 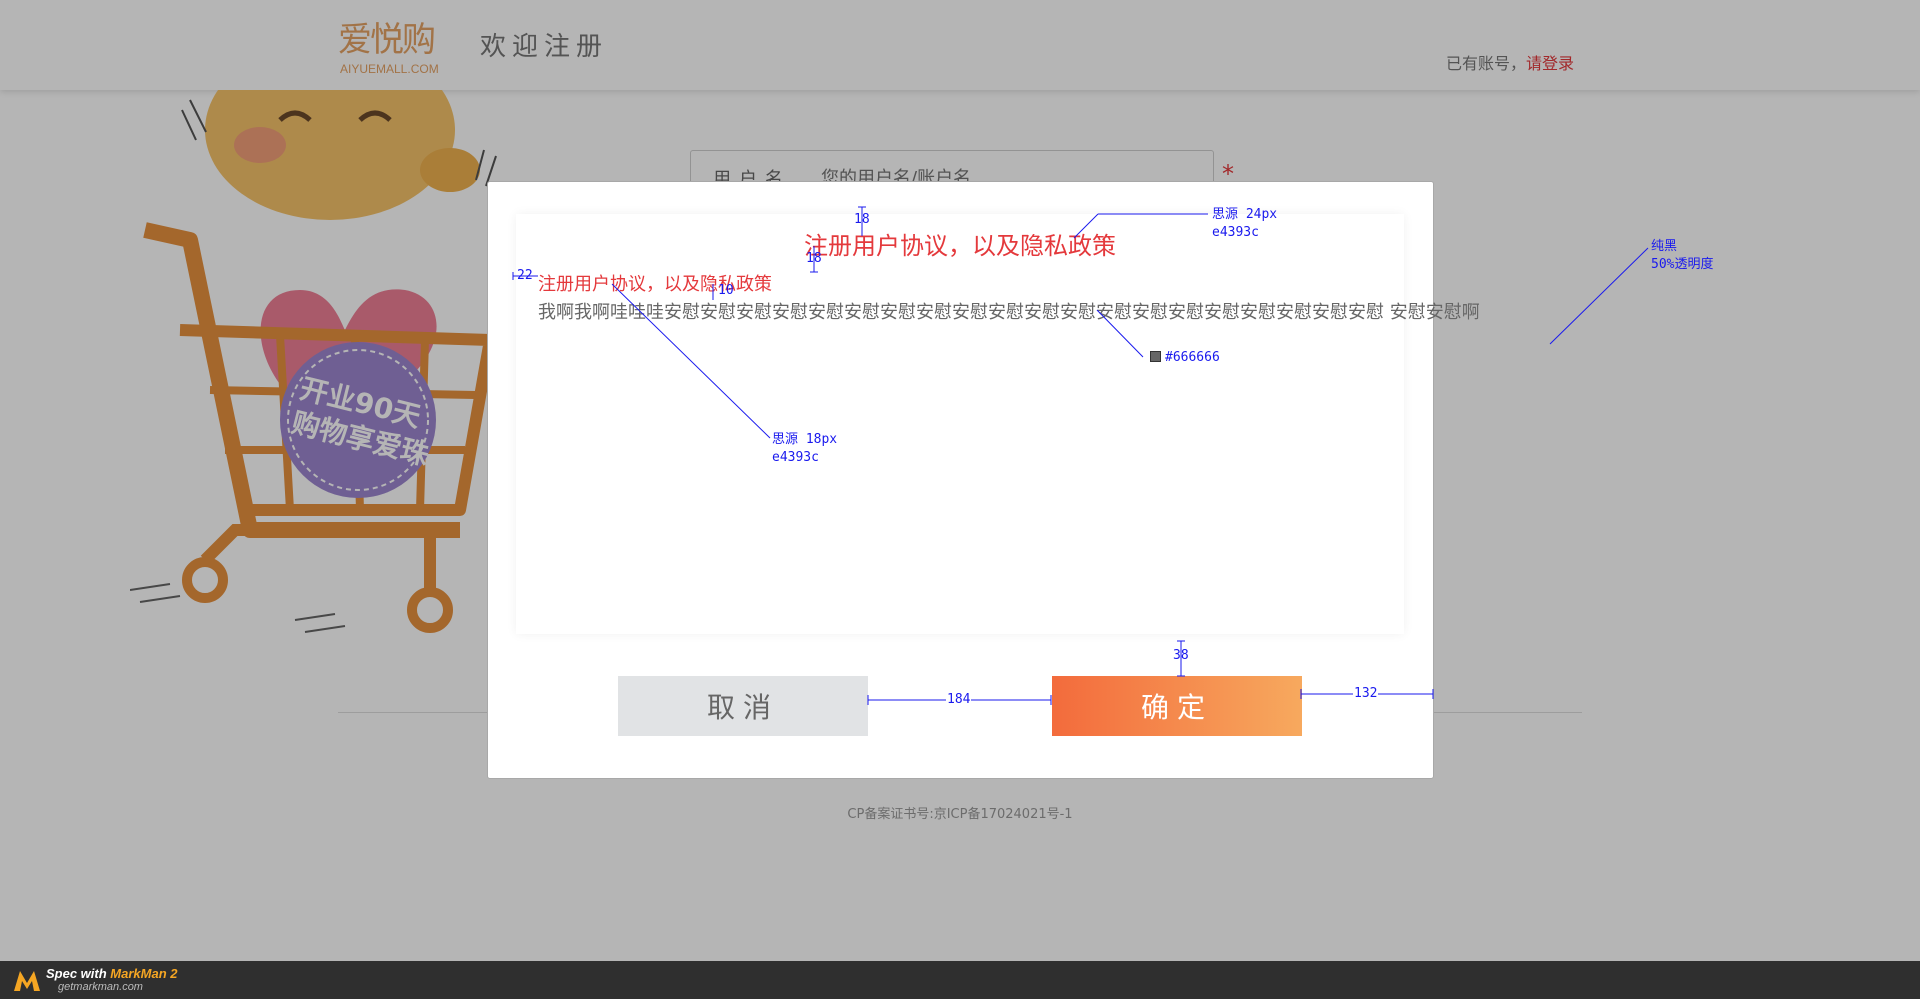 What do you see at coordinates (100, 987) in the screenshot?
I see `markman-site: getmarkman.com` at bounding box center [100, 987].